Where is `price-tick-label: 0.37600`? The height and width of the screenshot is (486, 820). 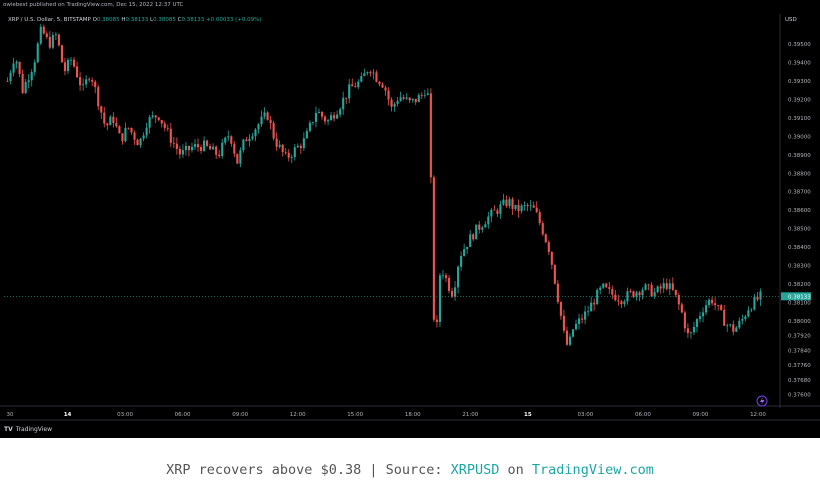
price-tick-label: 0.37600 is located at coordinates (799, 396).